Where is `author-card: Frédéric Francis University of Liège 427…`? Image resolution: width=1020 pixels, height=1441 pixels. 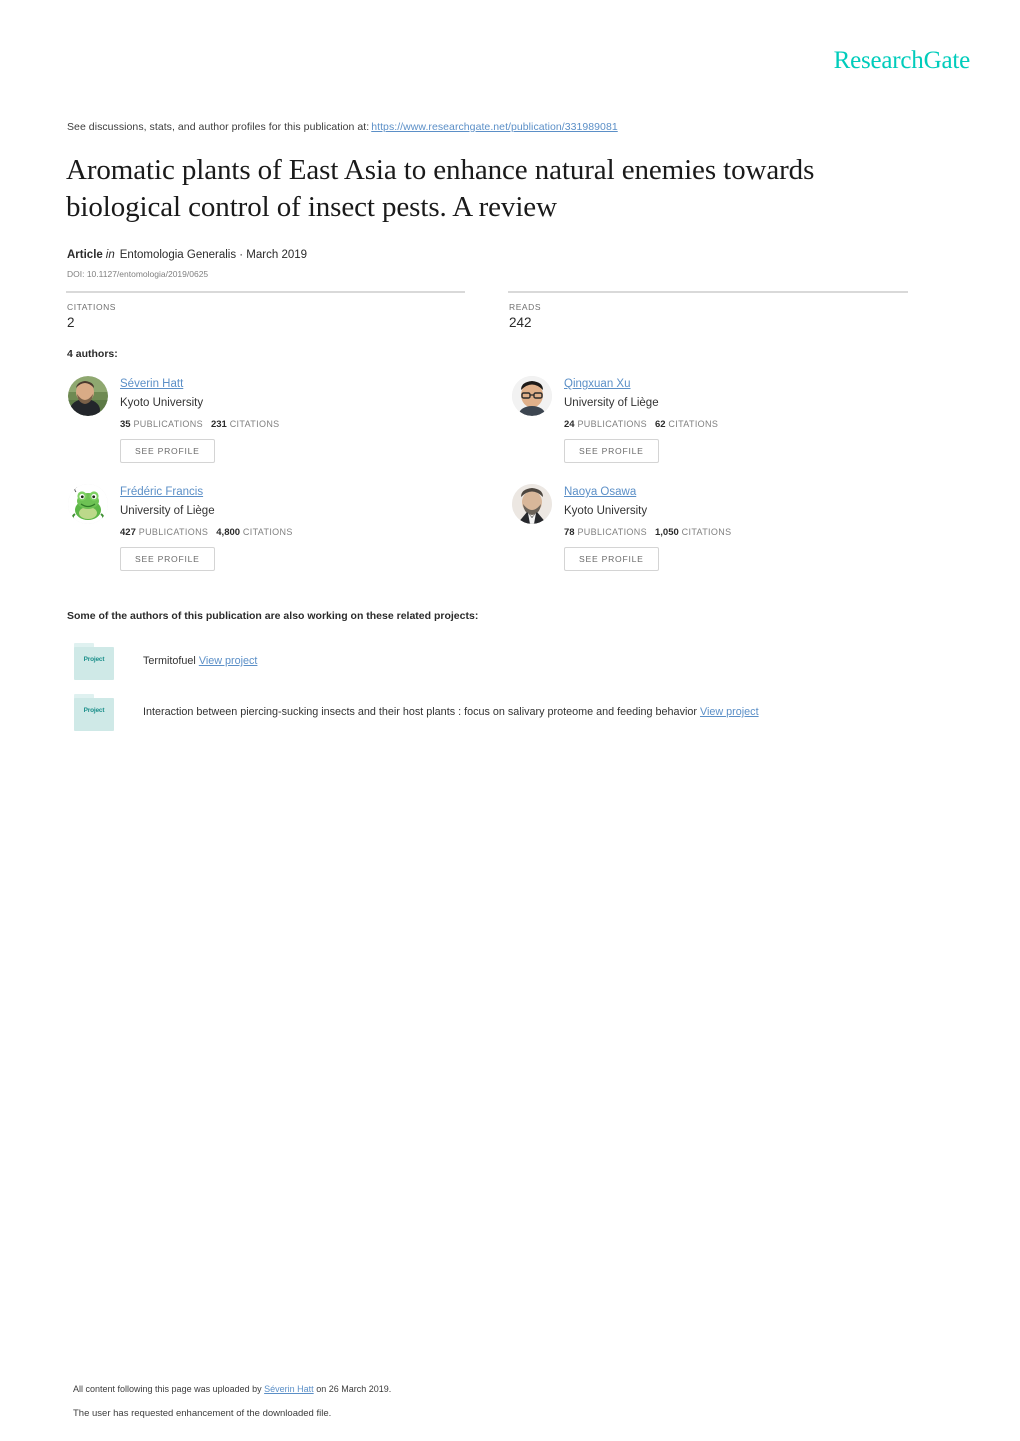 author-card: Frédéric Francis University of Liège 427… is located at coordinates (286, 532).